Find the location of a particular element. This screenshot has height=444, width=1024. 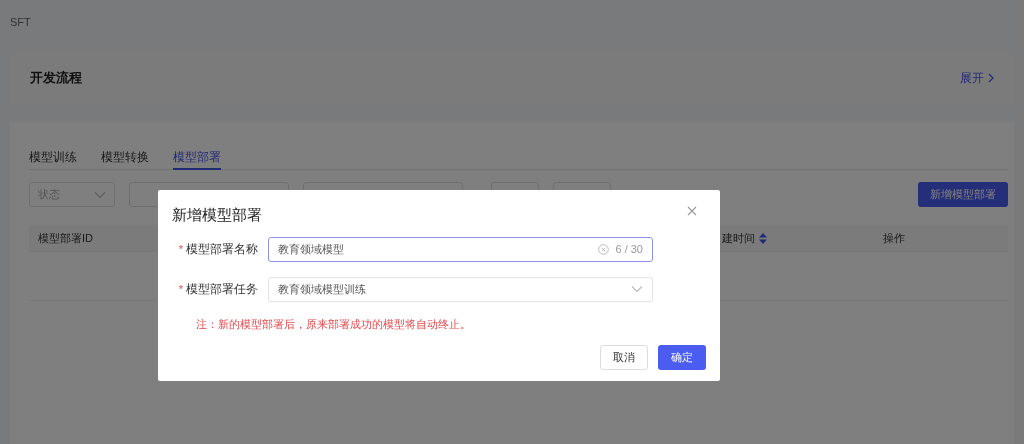

task-select: 教育领域模型训练 is located at coordinates (460, 289).